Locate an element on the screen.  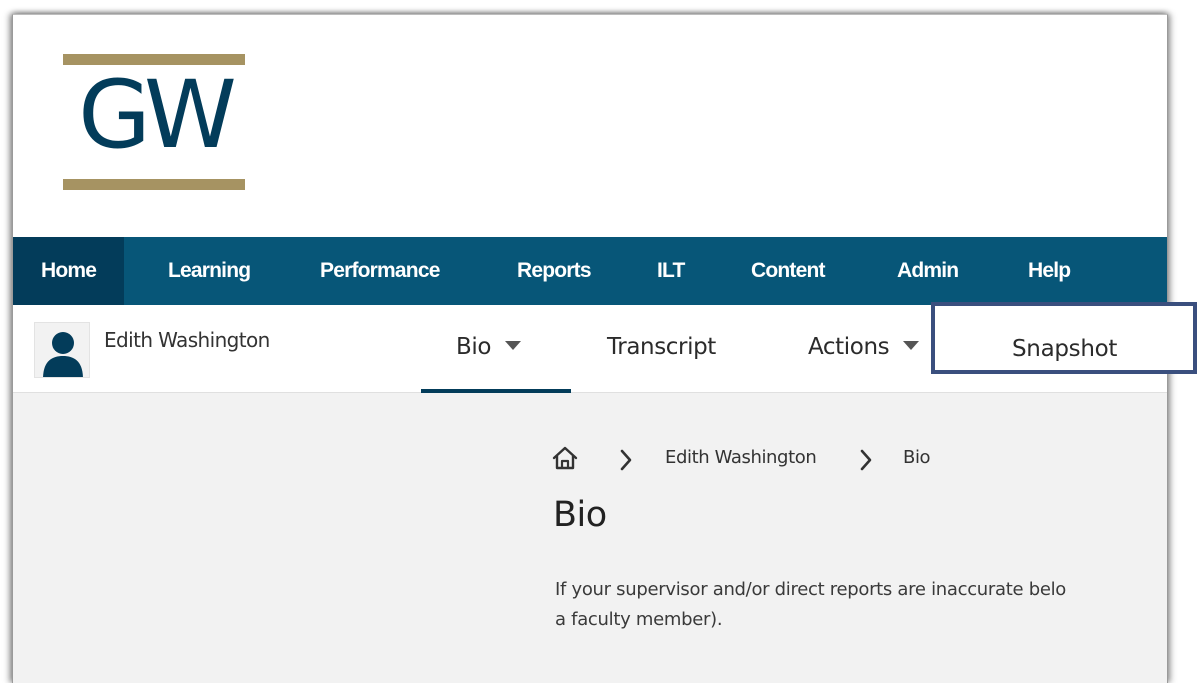
breadcrumb-user-link: Edith Washington is located at coordinates (741, 457).